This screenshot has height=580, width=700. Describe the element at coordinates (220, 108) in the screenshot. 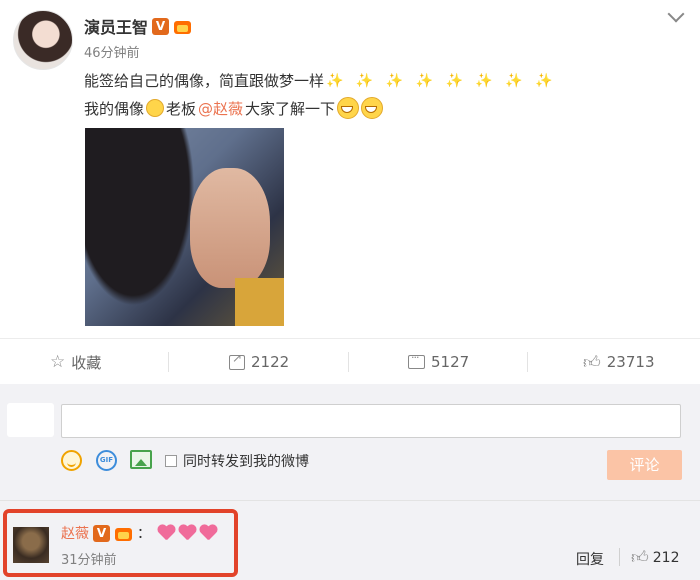

I see `mention-link: @赵薇` at that location.